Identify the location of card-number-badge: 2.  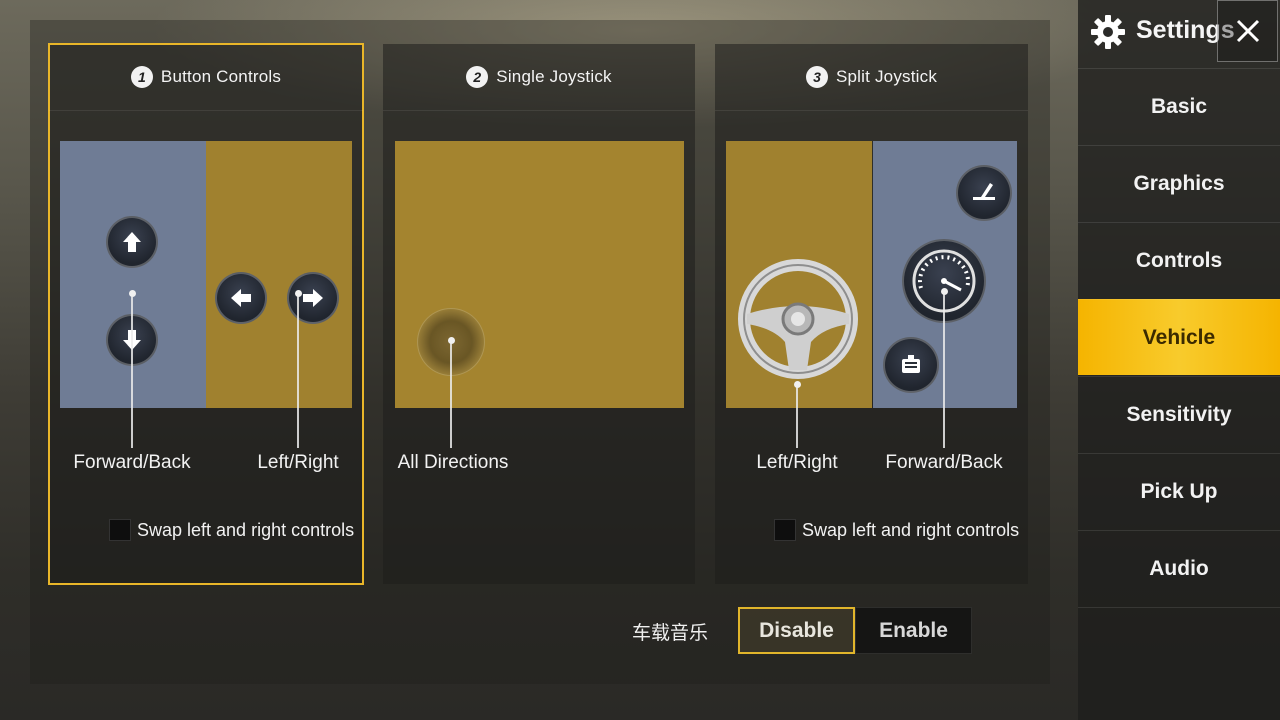
(477, 77).